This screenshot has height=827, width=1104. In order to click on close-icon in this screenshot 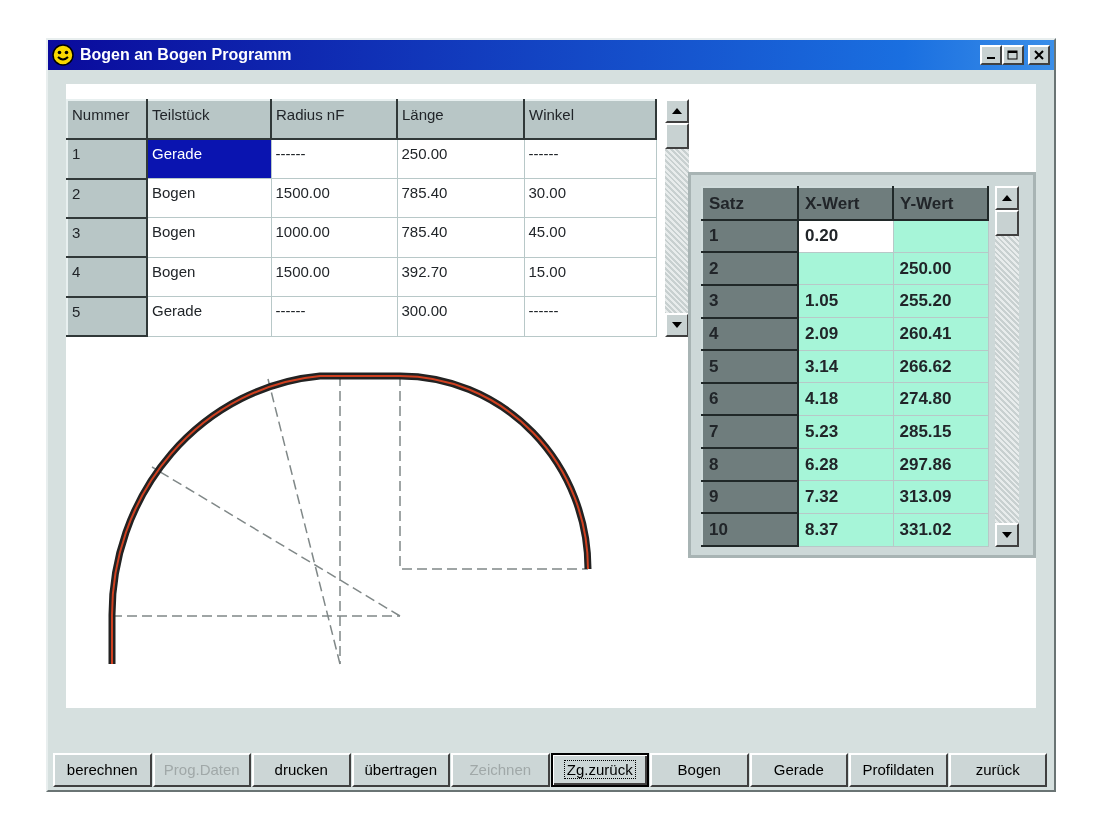, I will do `click(1039, 55)`.